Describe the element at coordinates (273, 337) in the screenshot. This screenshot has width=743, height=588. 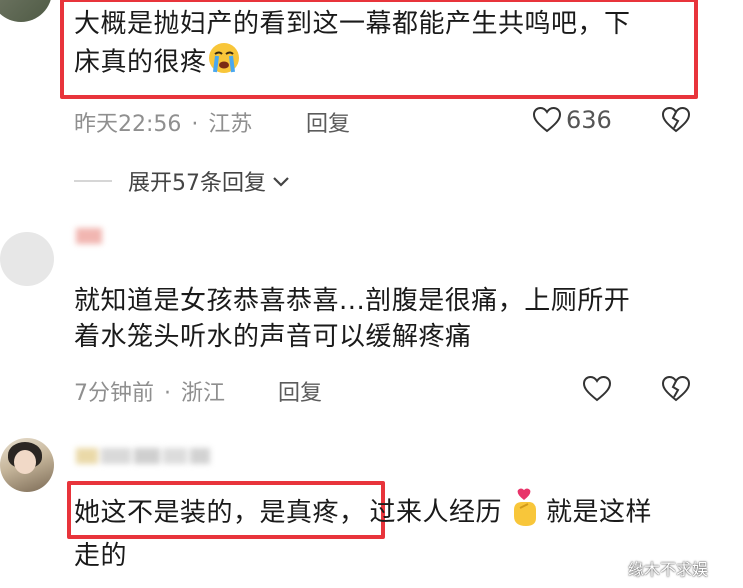
I see `comment-line: 着水笼头听水的声音可以缓解疼痛` at that location.